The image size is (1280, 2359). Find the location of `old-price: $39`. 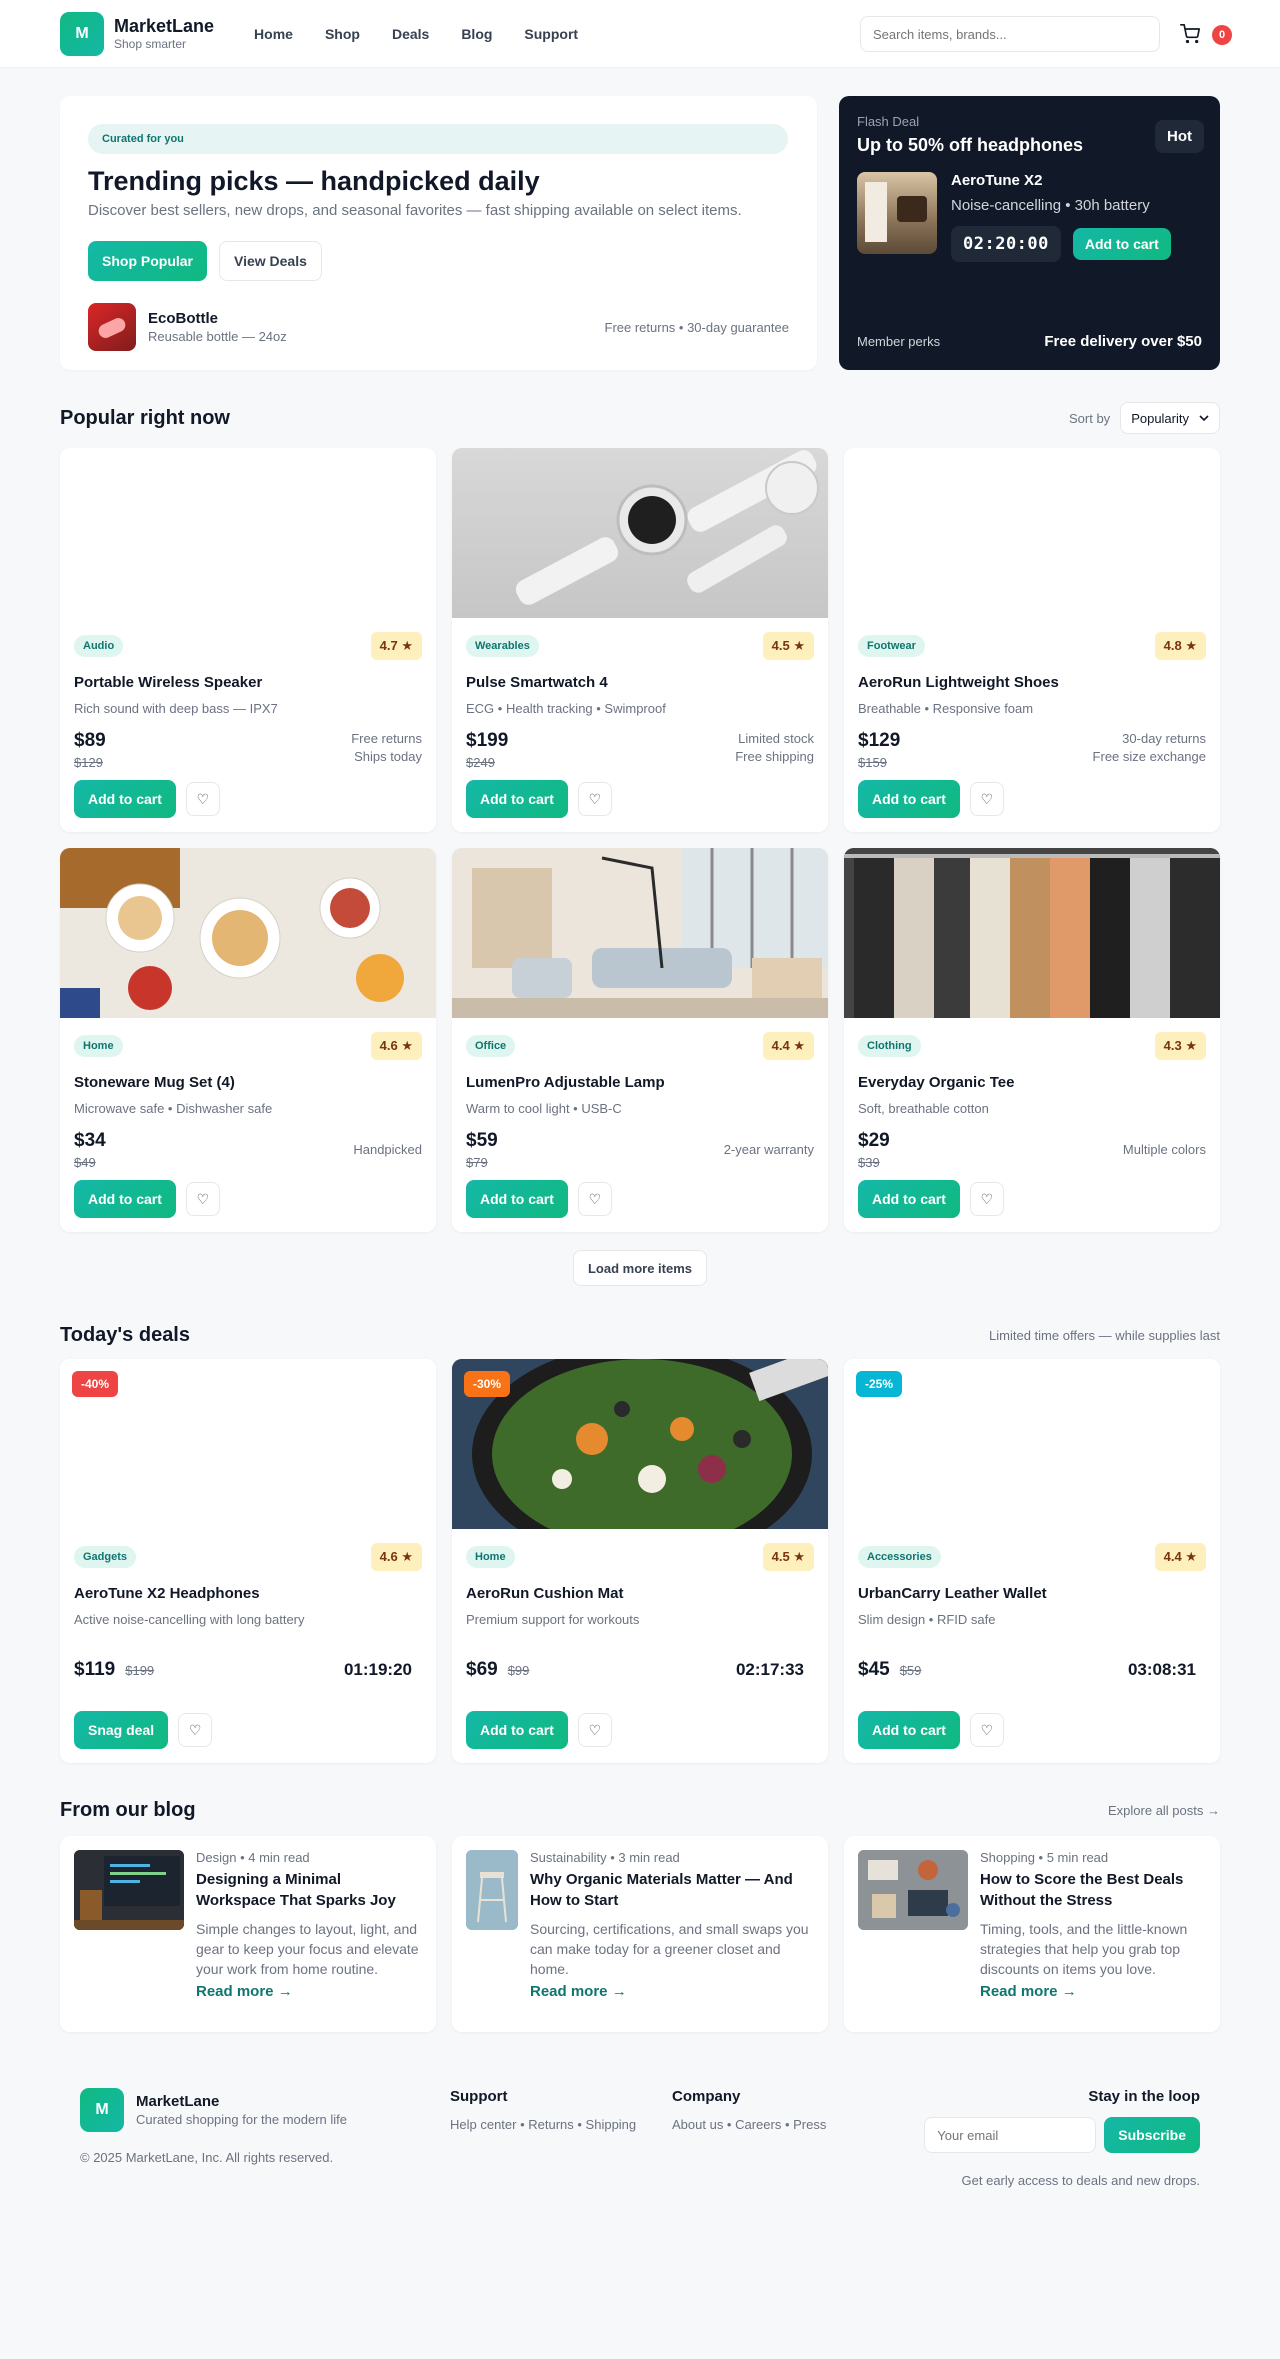

old-price: $39 is located at coordinates (869, 1162).